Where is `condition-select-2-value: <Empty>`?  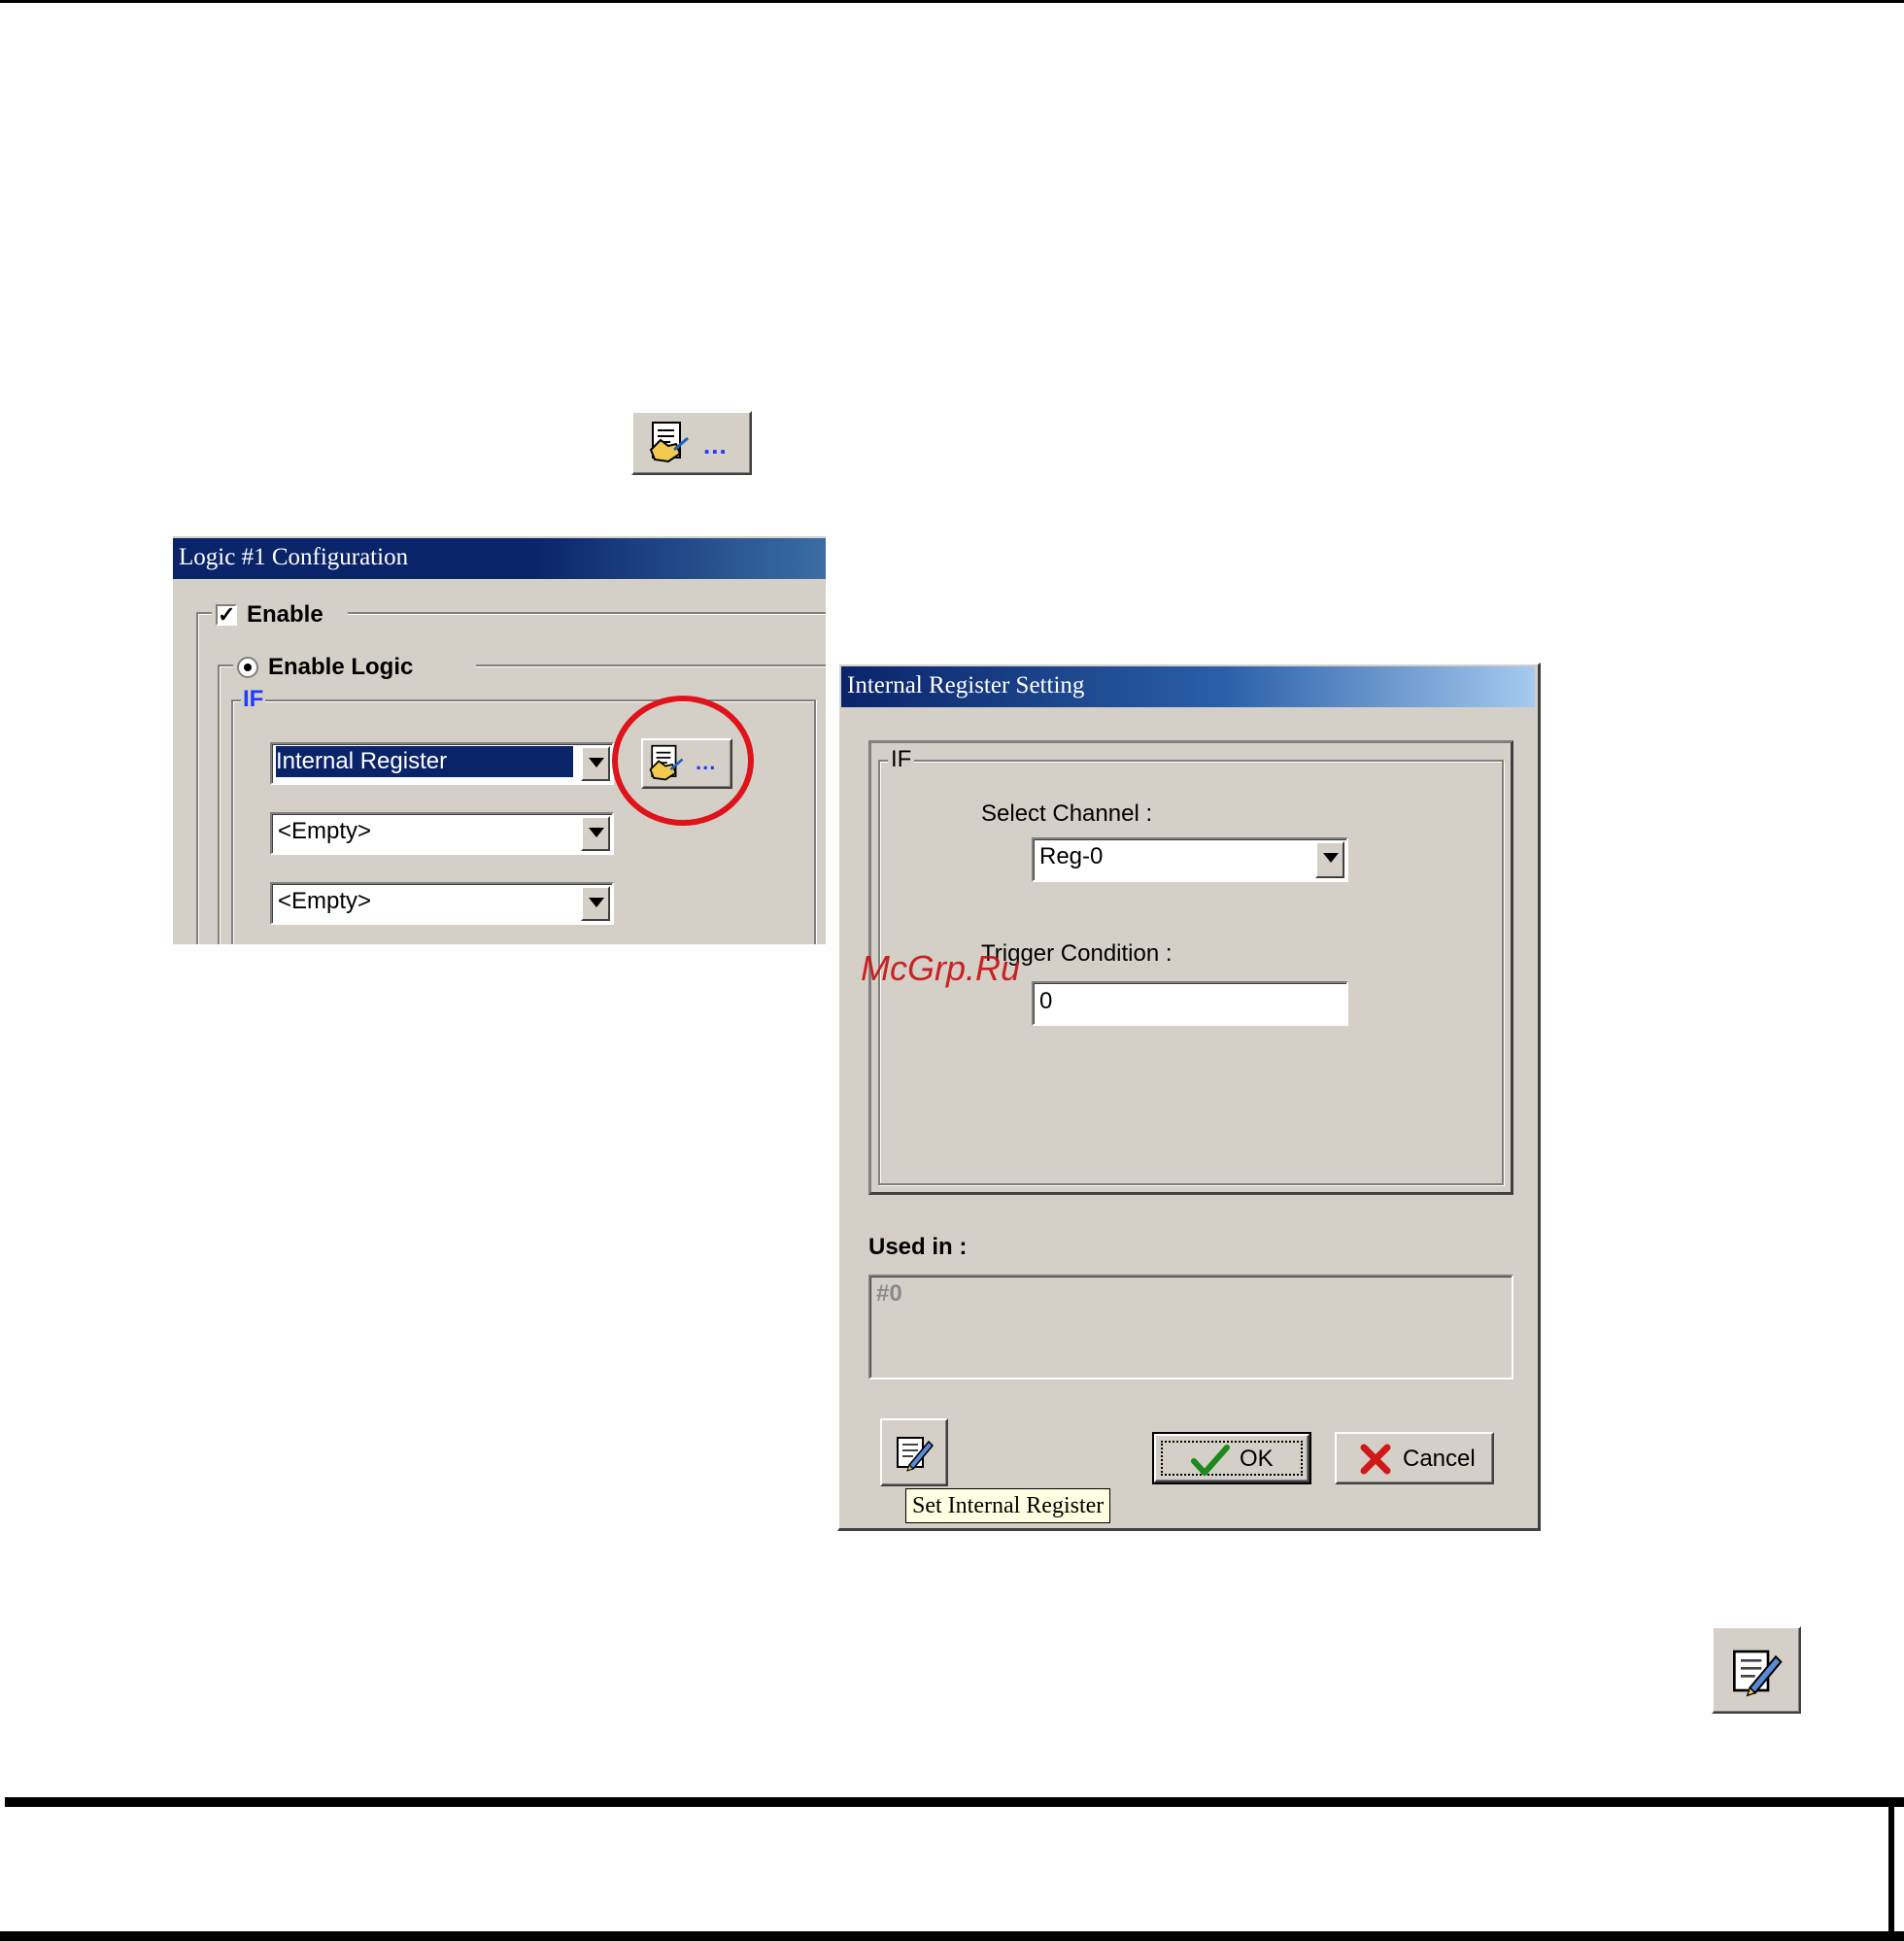
condition-select-2-value: <Empty> is located at coordinates (325, 831).